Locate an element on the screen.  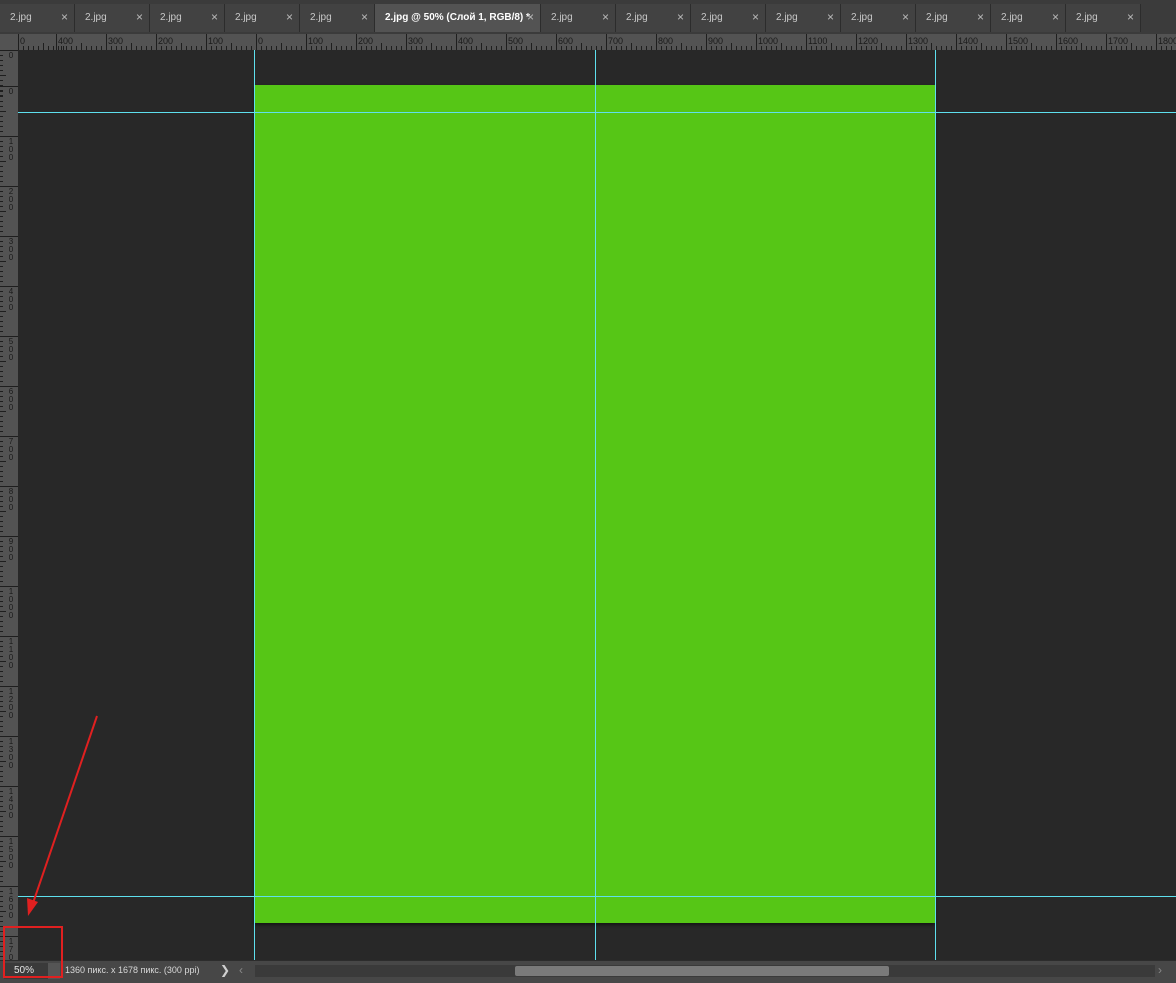
status-menu-arrow-icon: ❯ is located at coordinates (225, 970).